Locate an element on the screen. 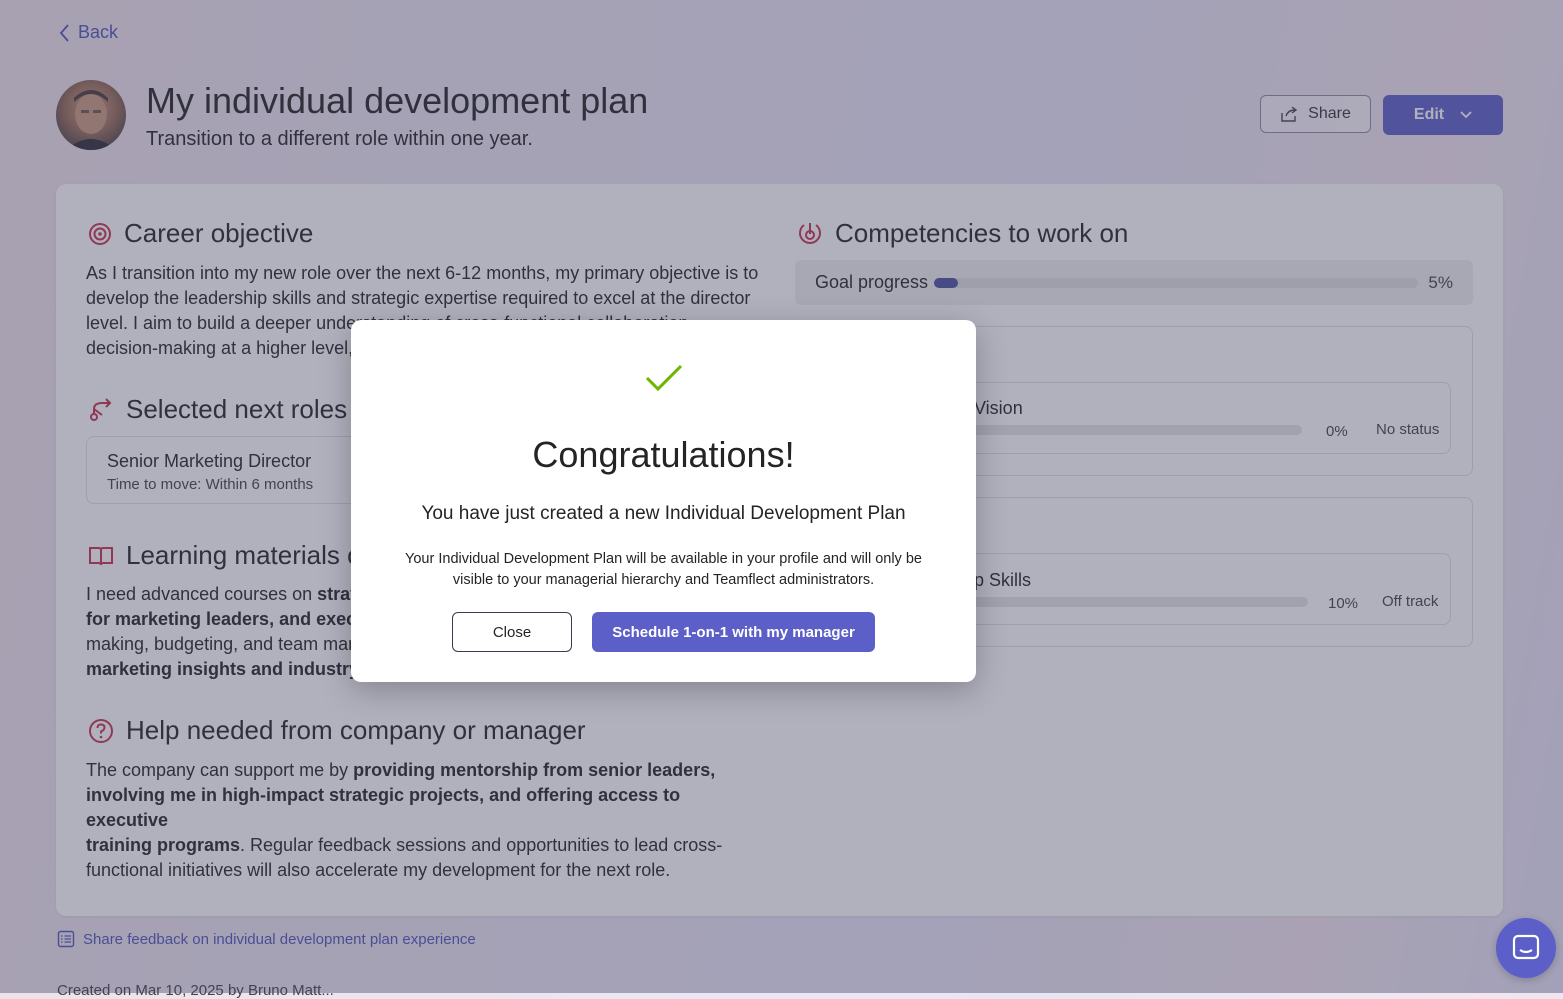  check-icon is located at coordinates (664, 378).